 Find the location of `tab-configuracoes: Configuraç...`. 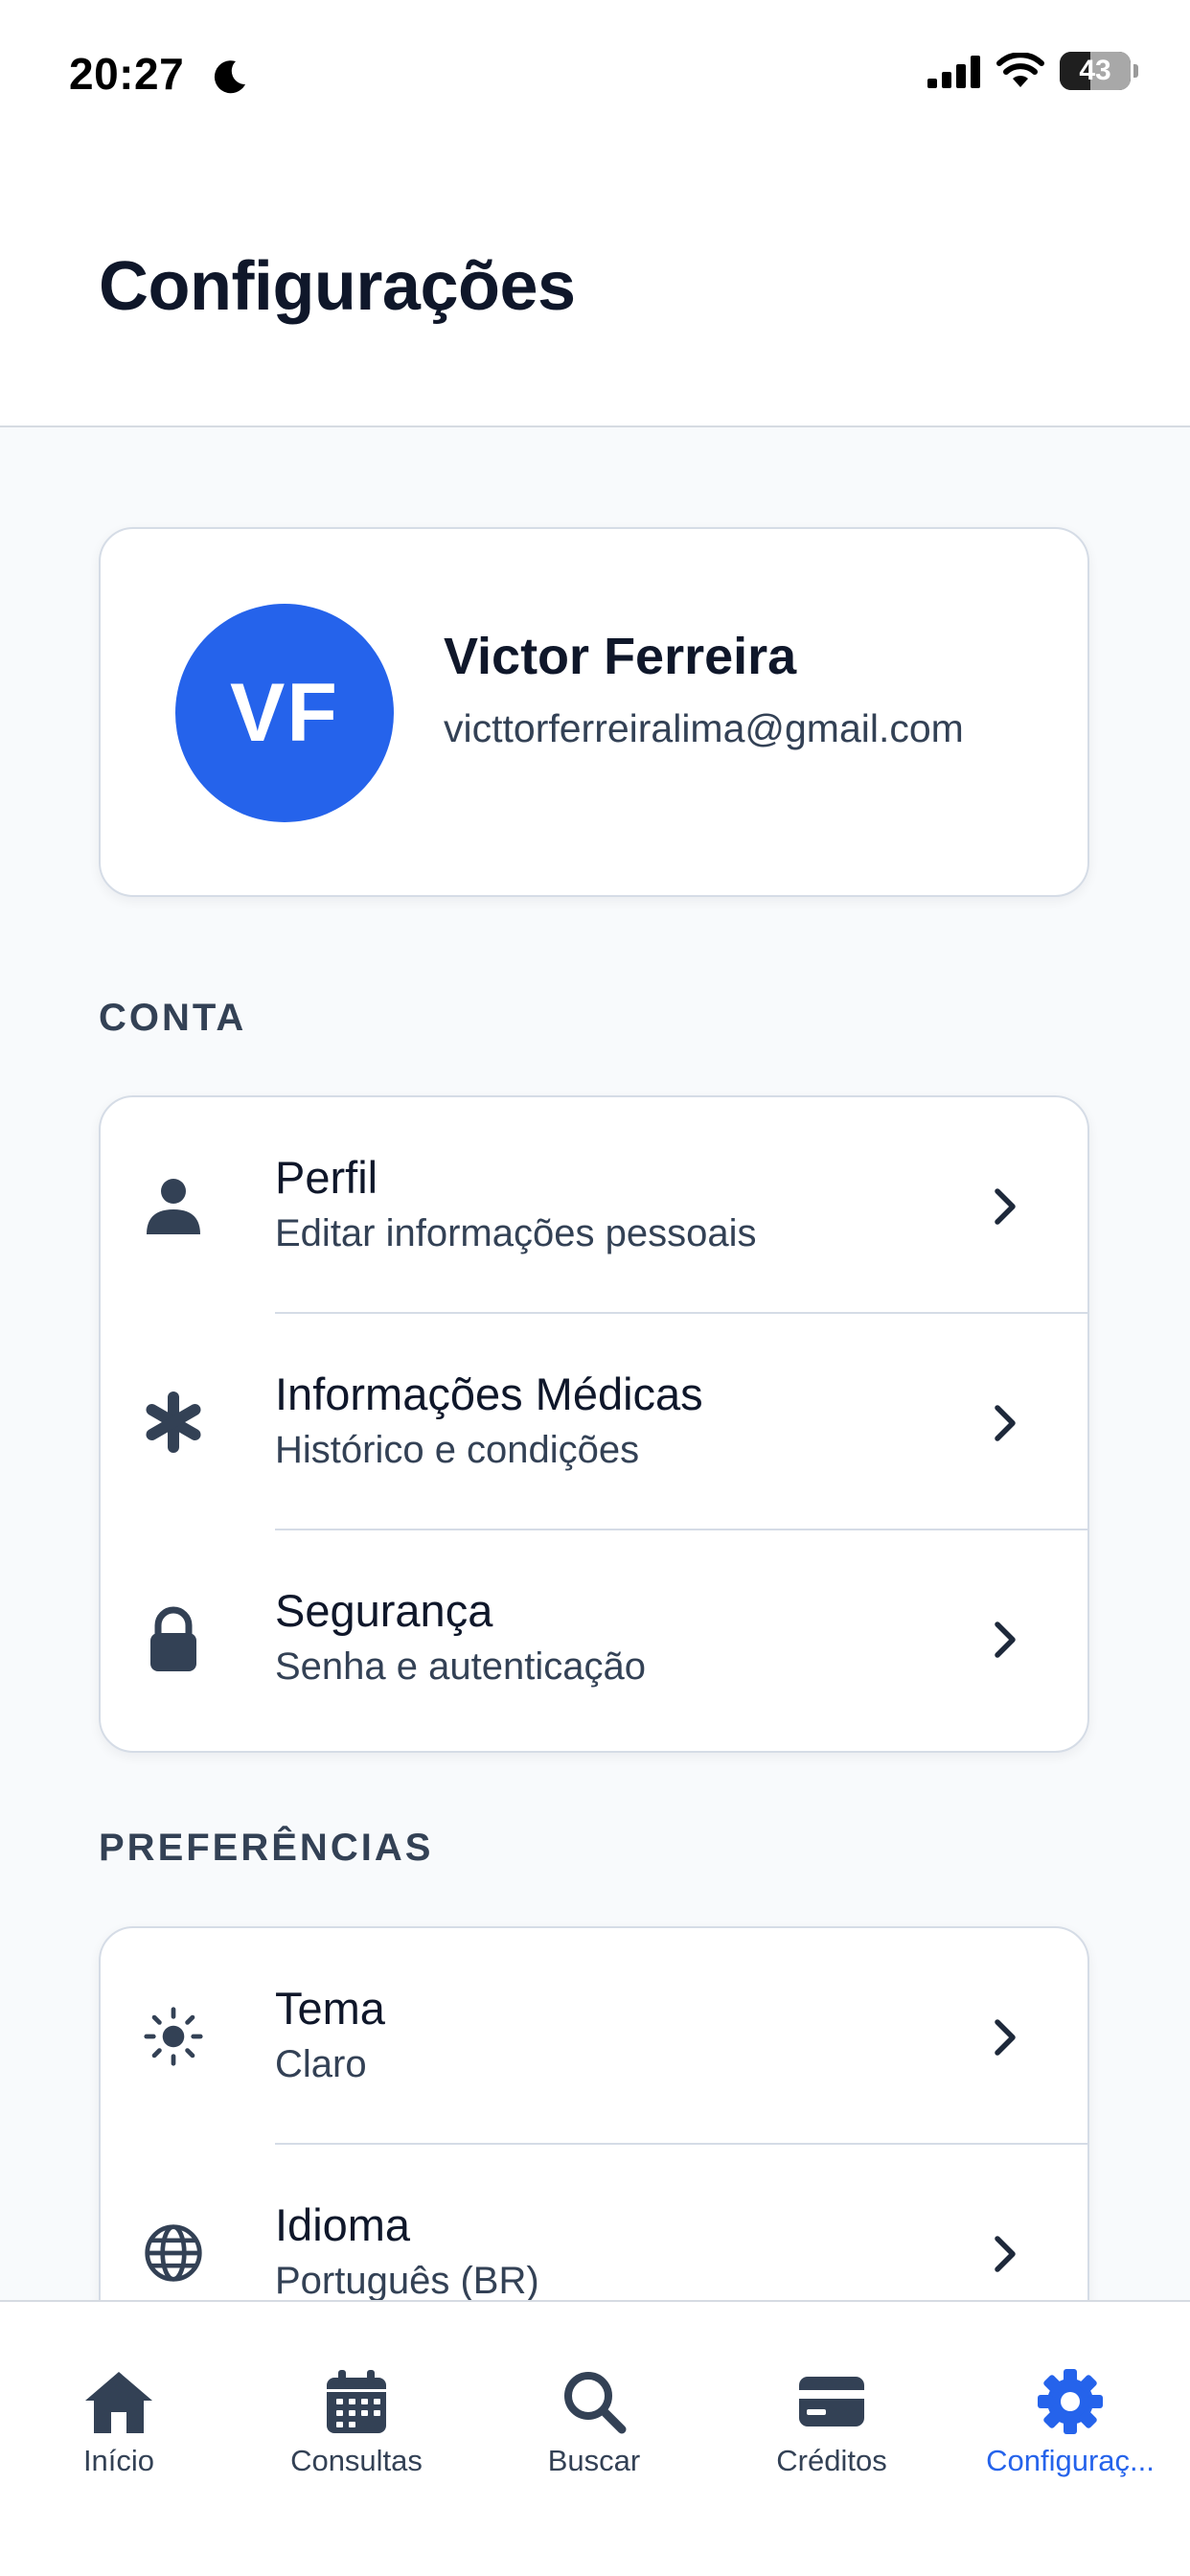

tab-configuracoes: Configuraç... is located at coordinates (1070, 2393).